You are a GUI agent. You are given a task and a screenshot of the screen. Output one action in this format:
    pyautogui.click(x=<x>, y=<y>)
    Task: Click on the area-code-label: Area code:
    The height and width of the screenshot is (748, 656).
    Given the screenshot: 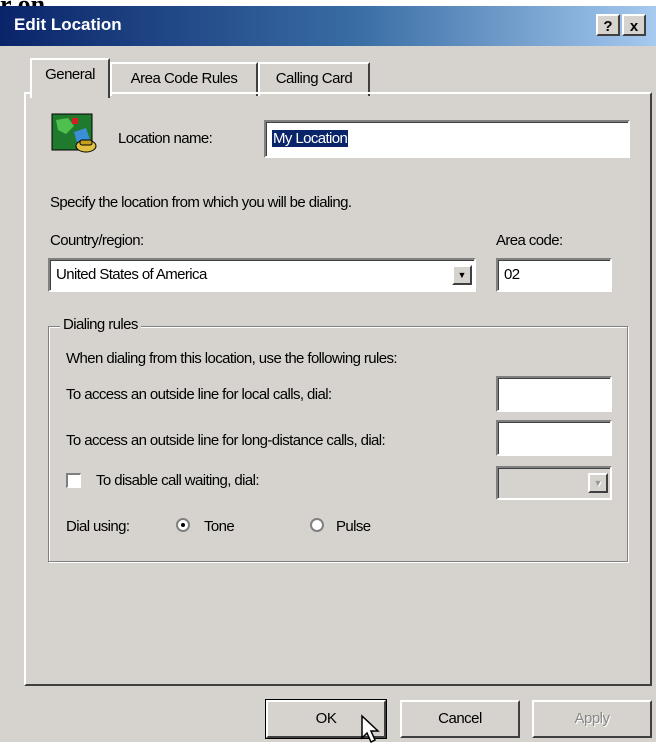 What is the action you would take?
    pyautogui.click(x=529, y=240)
    